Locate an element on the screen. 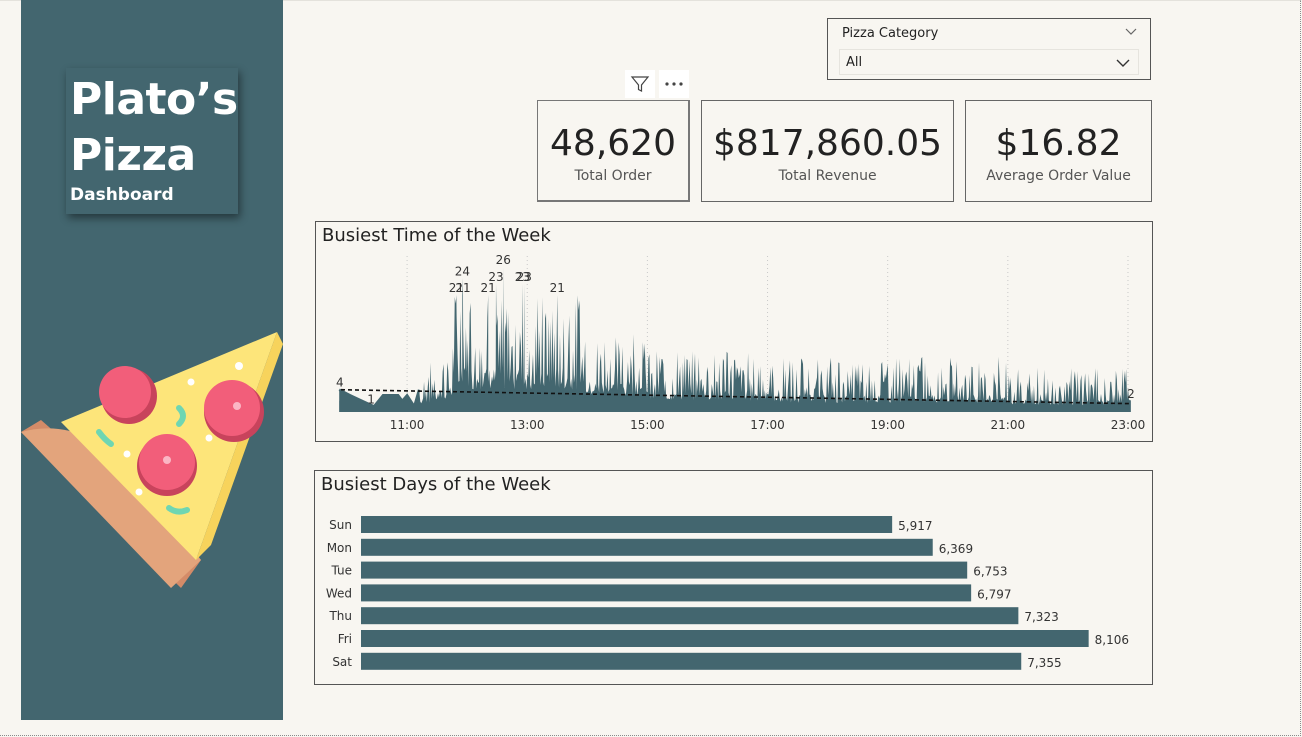 This screenshot has width=1302, height=737. kpi-card-average-order-value: $16.82 Average Order Value is located at coordinates (1058, 151).